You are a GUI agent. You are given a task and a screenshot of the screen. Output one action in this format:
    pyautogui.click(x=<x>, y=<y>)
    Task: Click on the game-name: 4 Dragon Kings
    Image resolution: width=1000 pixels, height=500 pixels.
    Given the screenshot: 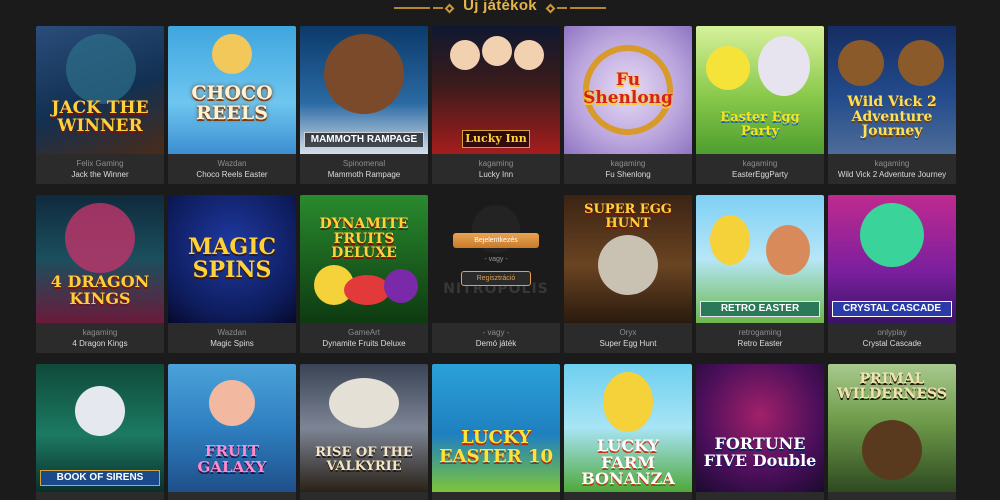 What is the action you would take?
    pyautogui.click(x=99, y=343)
    